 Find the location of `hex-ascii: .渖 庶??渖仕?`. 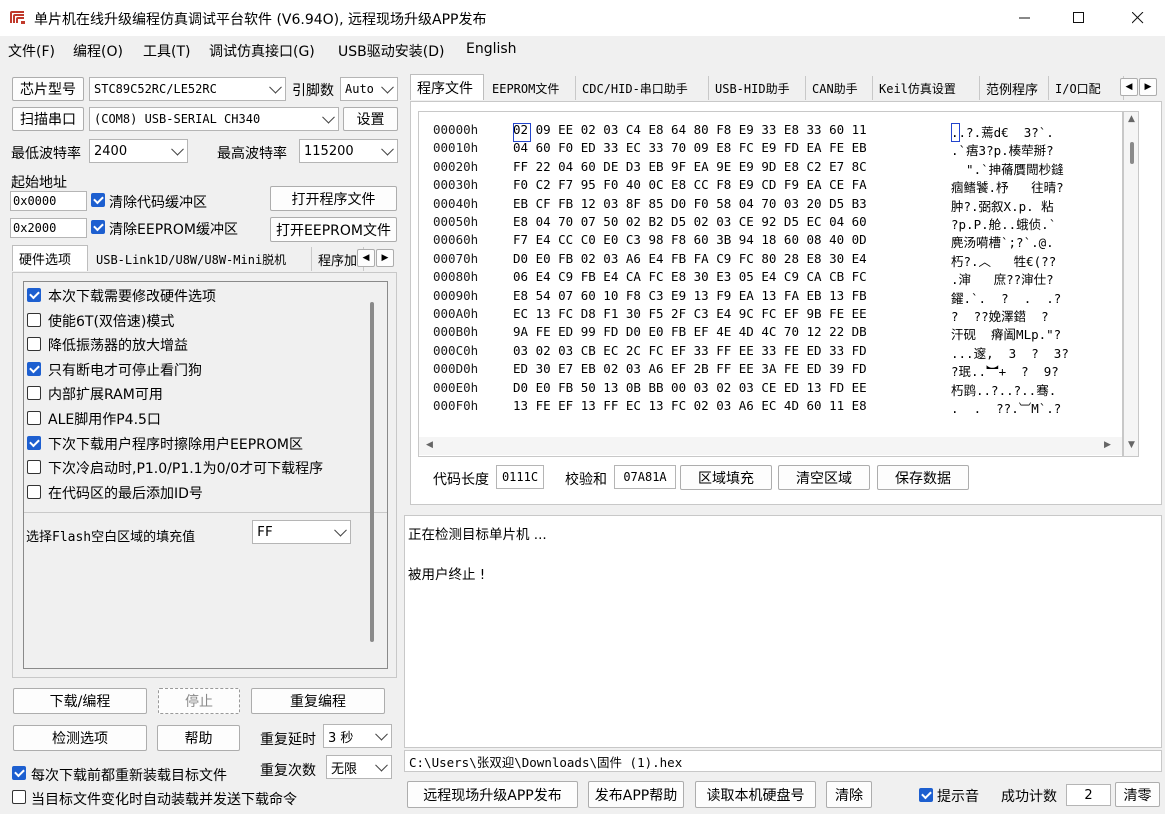

hex-ascii: .渖 庶??渖仕? is located at coordinates (1036, 279).